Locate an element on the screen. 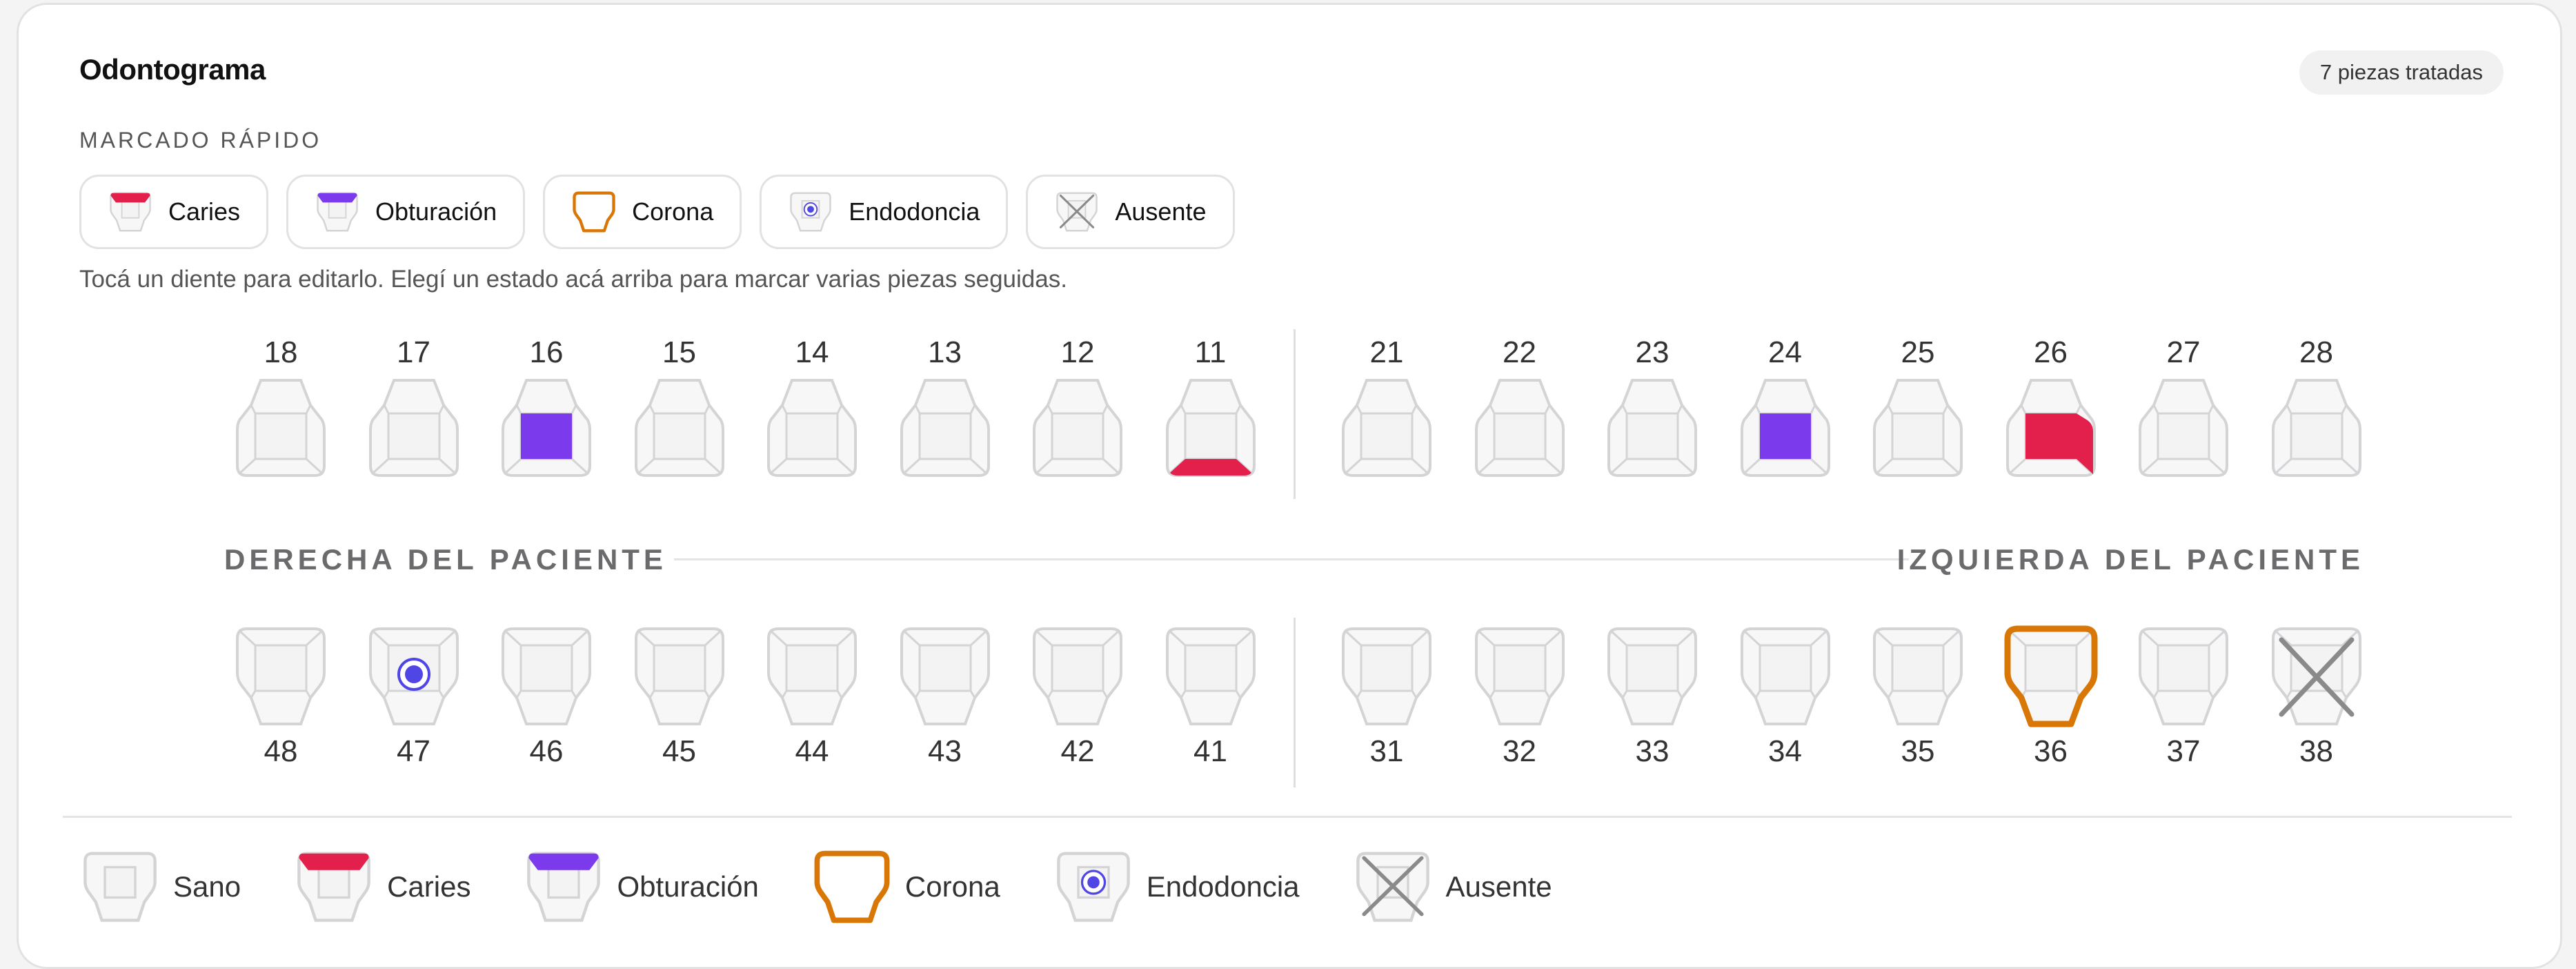 This screenshot has width=2576, height=969. ausente-icon is located at coordinates (1400, 886).